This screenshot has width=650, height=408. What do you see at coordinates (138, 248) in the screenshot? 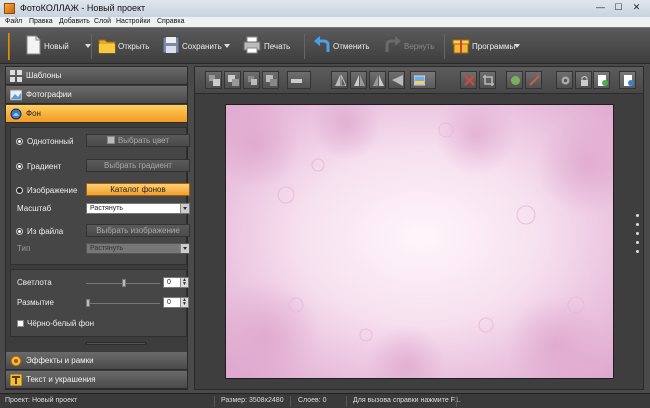
I see `type-select: Растянуть` at bounding box center [138, 248].